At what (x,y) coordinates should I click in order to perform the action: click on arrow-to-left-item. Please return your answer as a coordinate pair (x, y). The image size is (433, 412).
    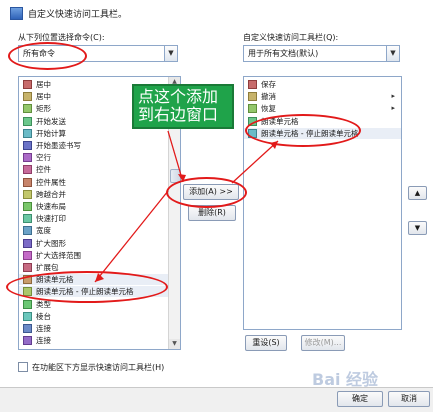
    Looking at the image, I should click on (131, 236).